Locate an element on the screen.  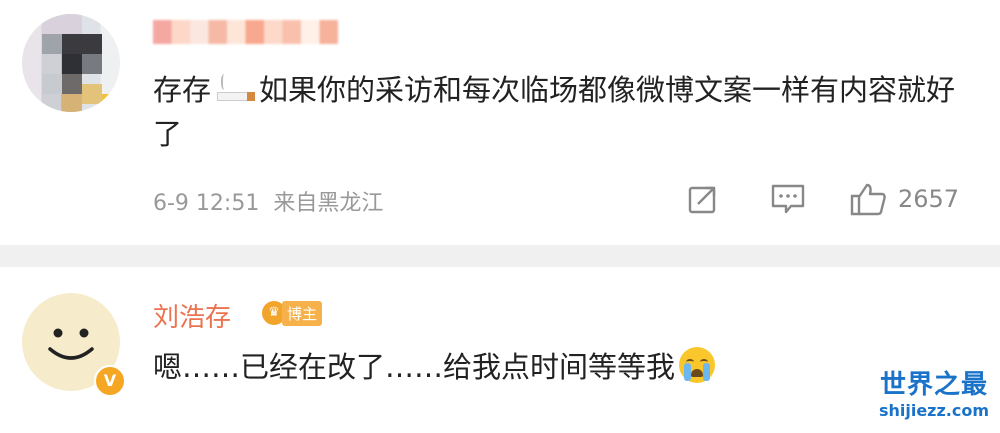
comment-date: 6-9 12:51 is located at coordinates (206, 203).